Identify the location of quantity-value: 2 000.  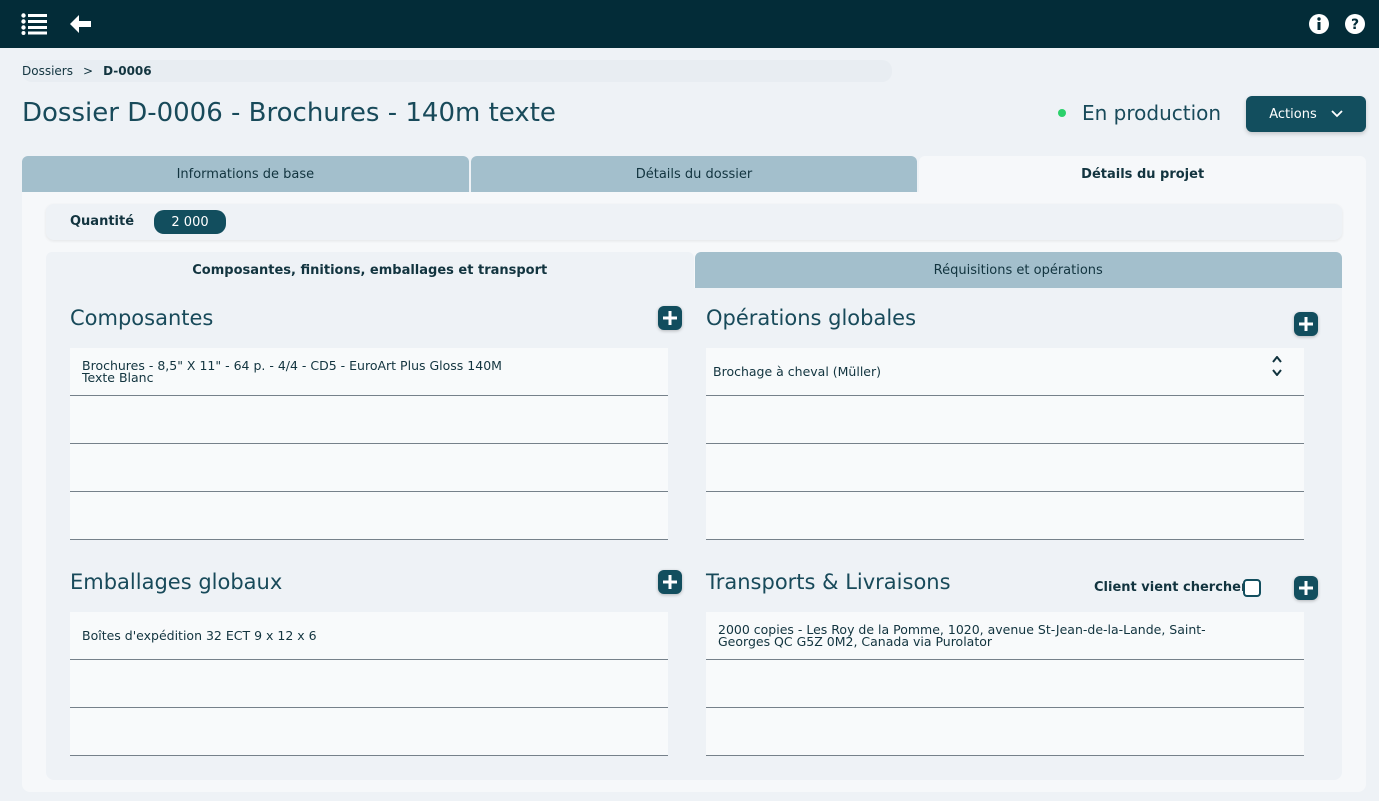
(190, 222).